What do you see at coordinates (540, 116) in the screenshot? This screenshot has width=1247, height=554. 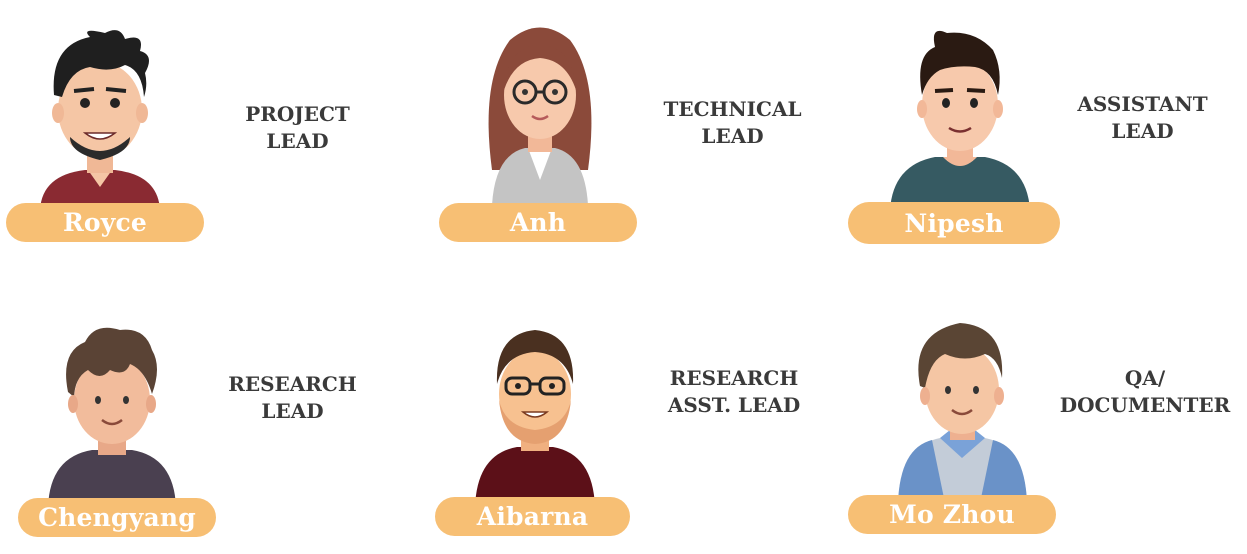 I see `woman-glasses-long-brown-hair-icon` at bounding box center [540, 116].